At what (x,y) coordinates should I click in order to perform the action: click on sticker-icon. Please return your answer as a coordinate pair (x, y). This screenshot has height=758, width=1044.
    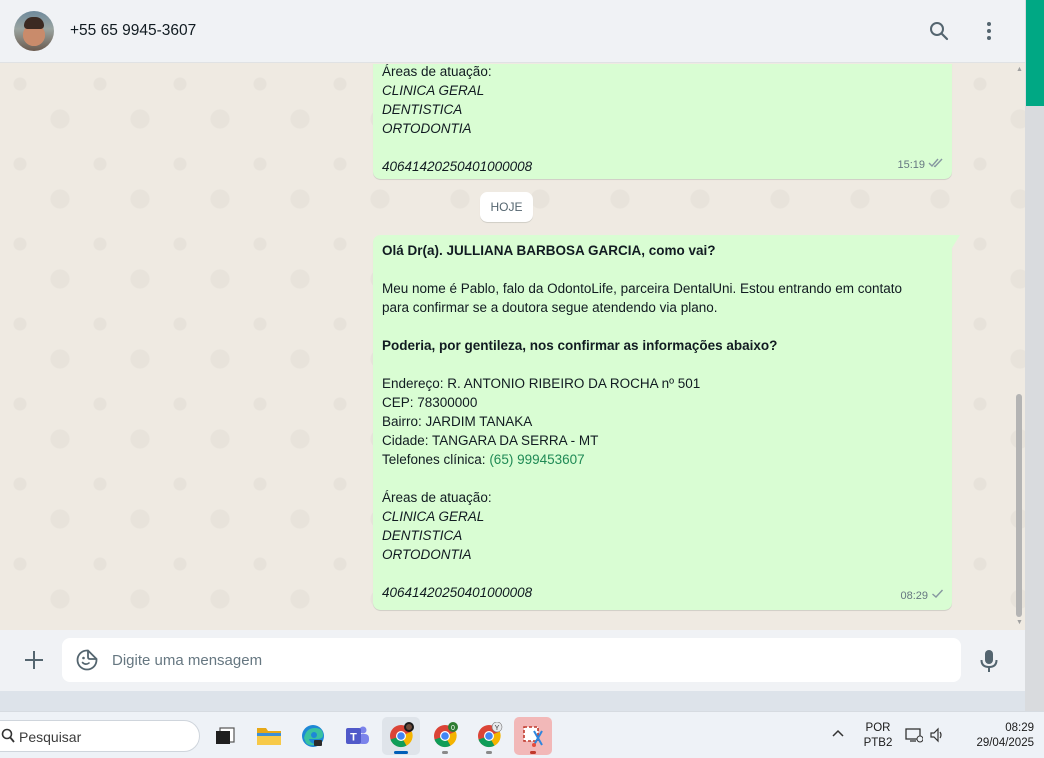
    Looking at the image, I should click on (87, 660).